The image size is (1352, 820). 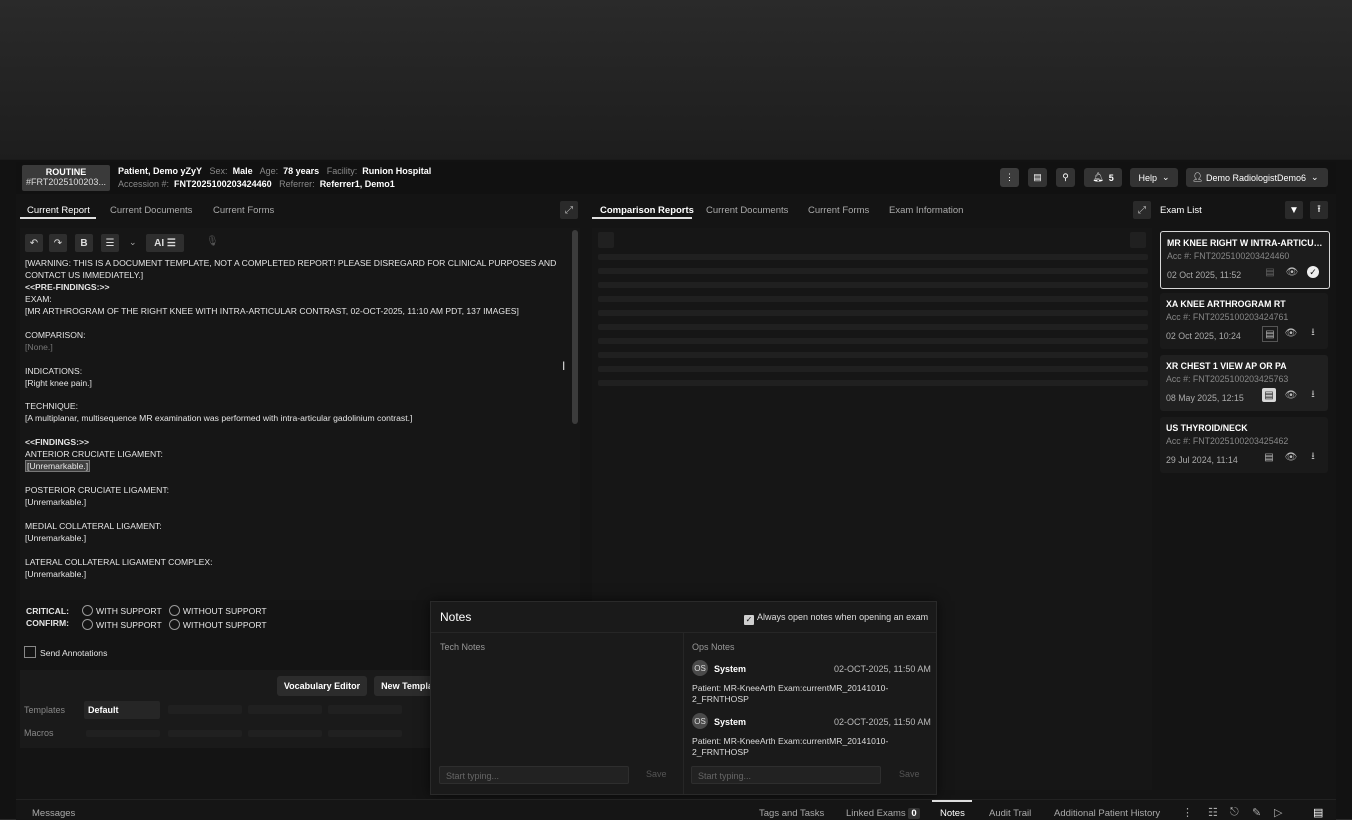 What do you see at coordinates (1278, 812) in the screenshot?
I see `send-icon: ▷` at bounding box center [1278, 812].